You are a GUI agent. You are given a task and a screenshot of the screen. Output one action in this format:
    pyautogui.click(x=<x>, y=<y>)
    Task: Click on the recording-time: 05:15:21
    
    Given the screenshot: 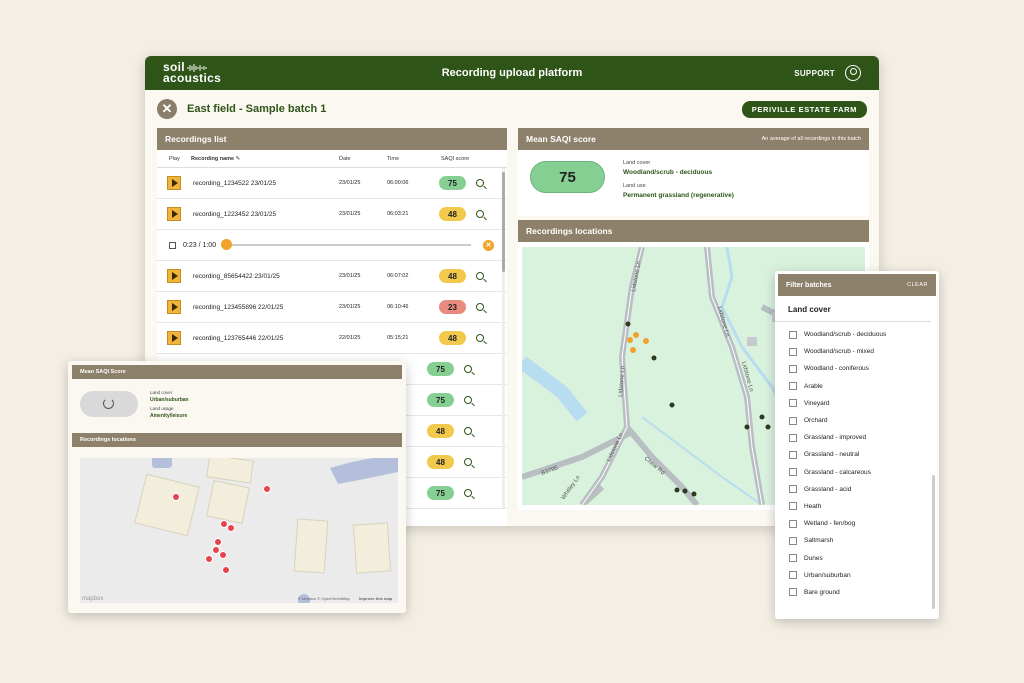 What is the action you would take?
    pyautogui.click(x=398, y=338)
    